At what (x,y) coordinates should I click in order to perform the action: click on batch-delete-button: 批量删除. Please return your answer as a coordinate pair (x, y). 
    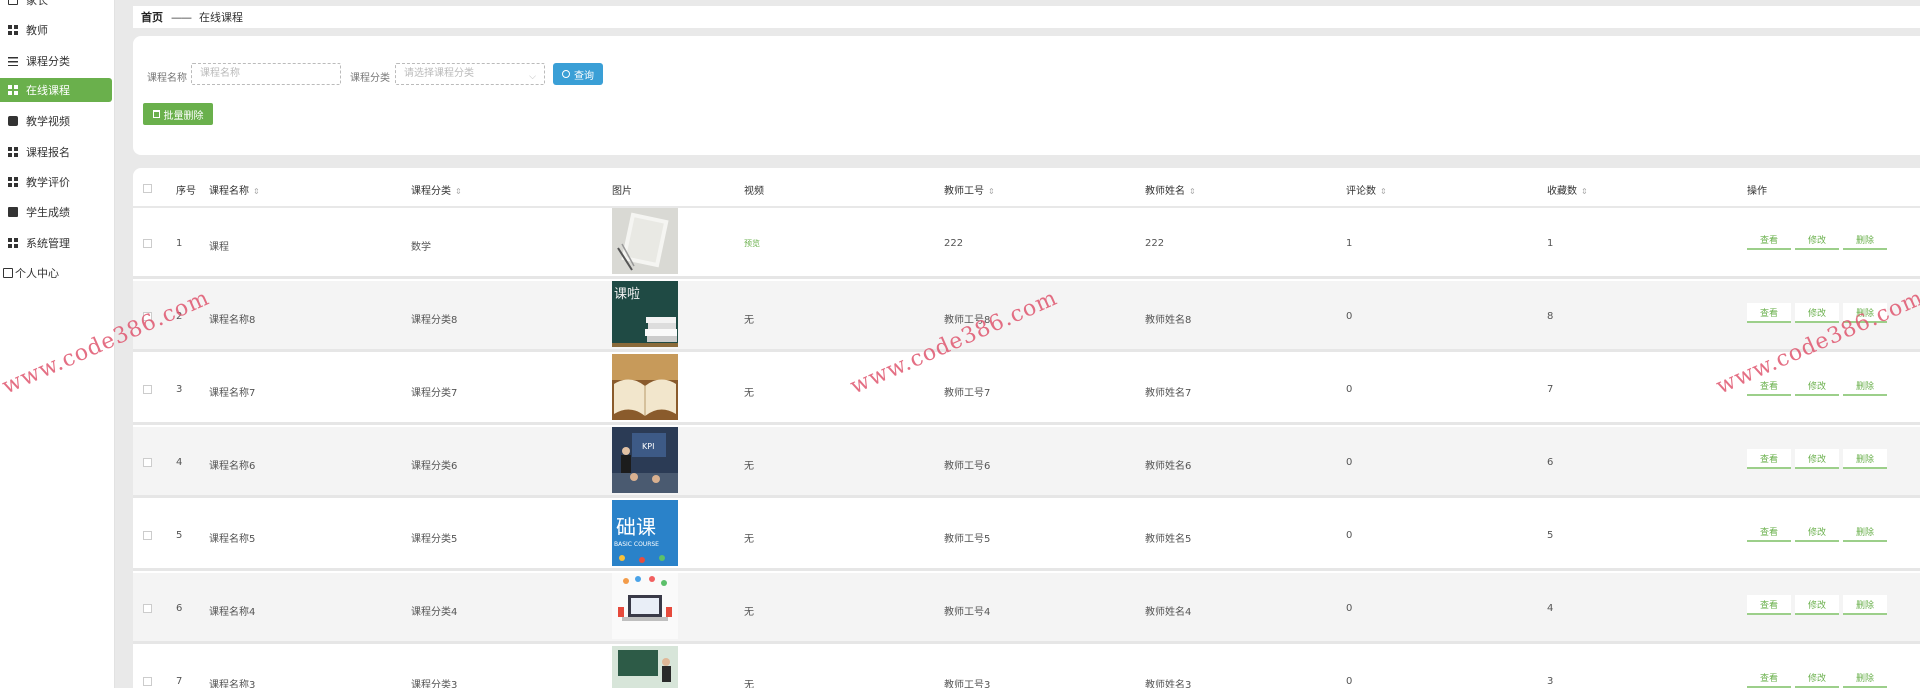
    Looking at the image, I should click on (178, 114).